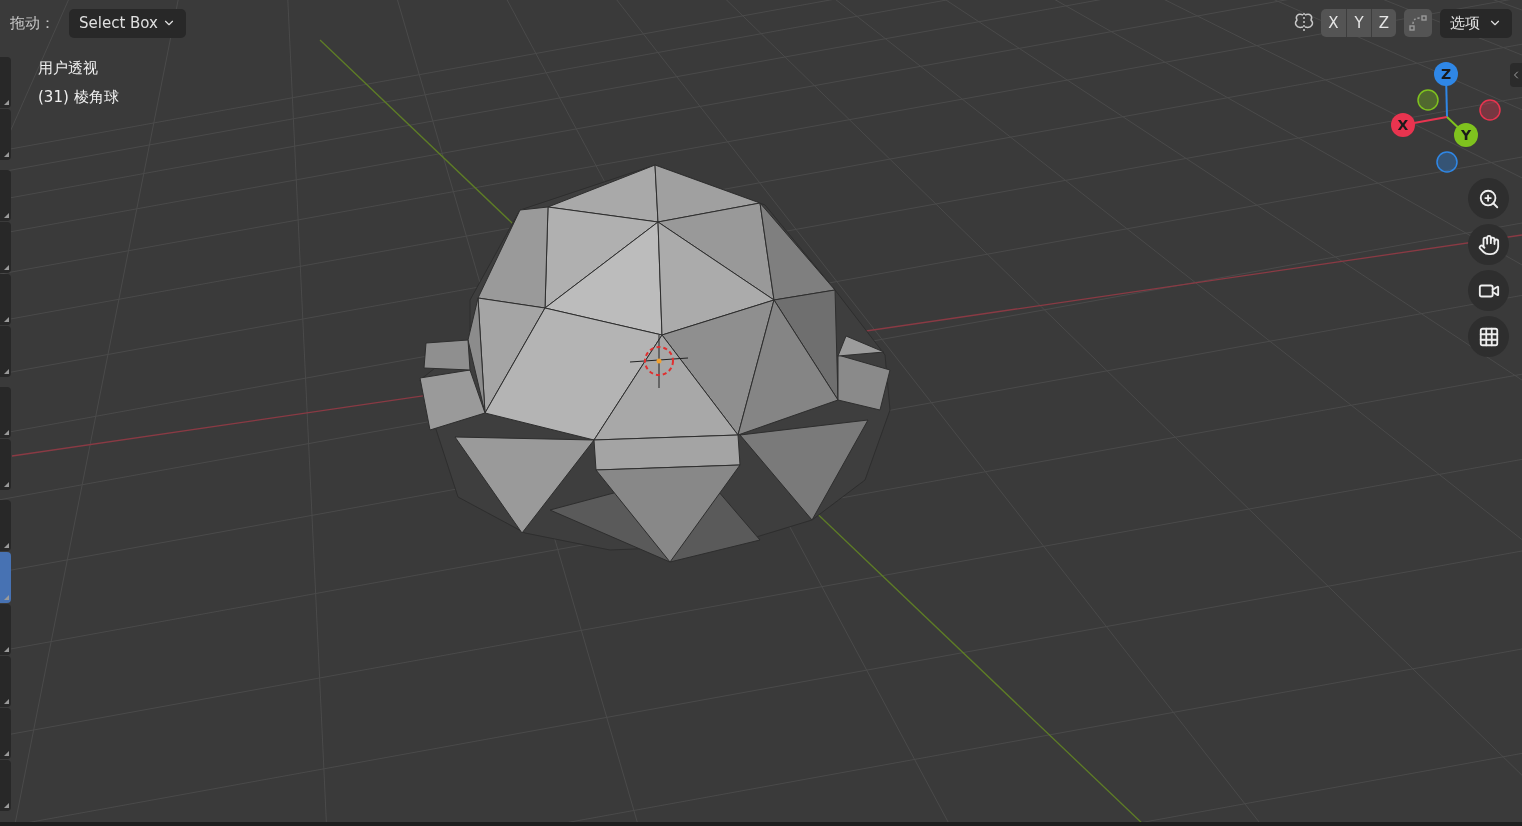  Describe the element at coordinates (659, 361) in the screenshot. I see `3d-cursor-icon` at that location.